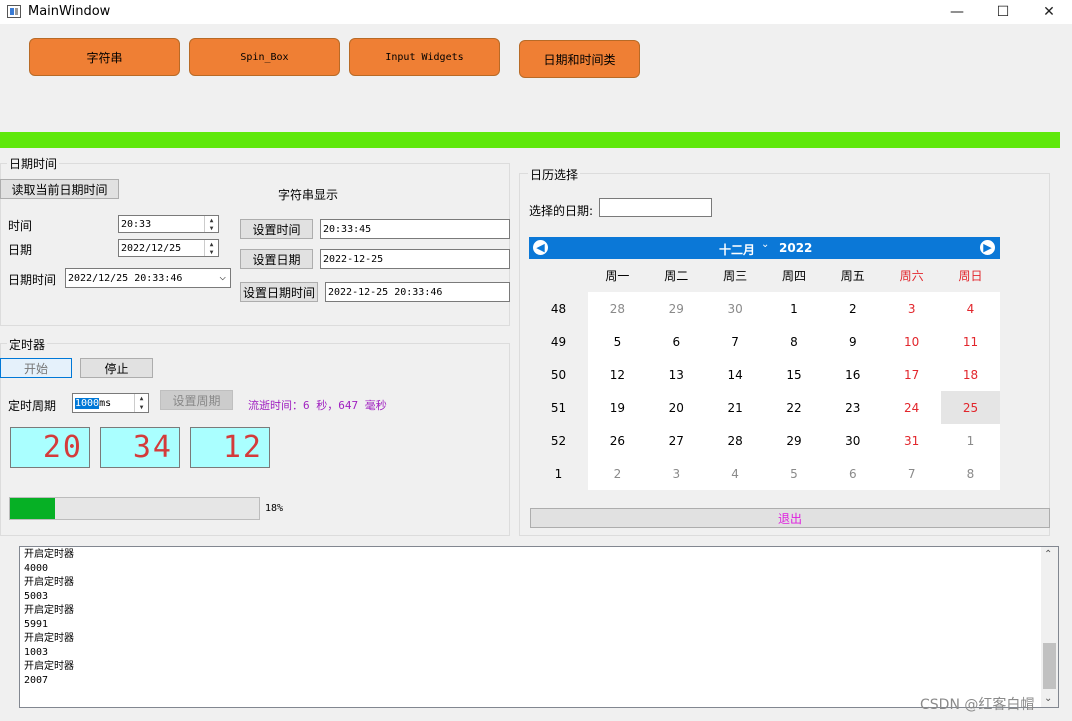 The image size is (1072, 721). I want to click on chevron-down-icon: ⌵, so click(222, 276).